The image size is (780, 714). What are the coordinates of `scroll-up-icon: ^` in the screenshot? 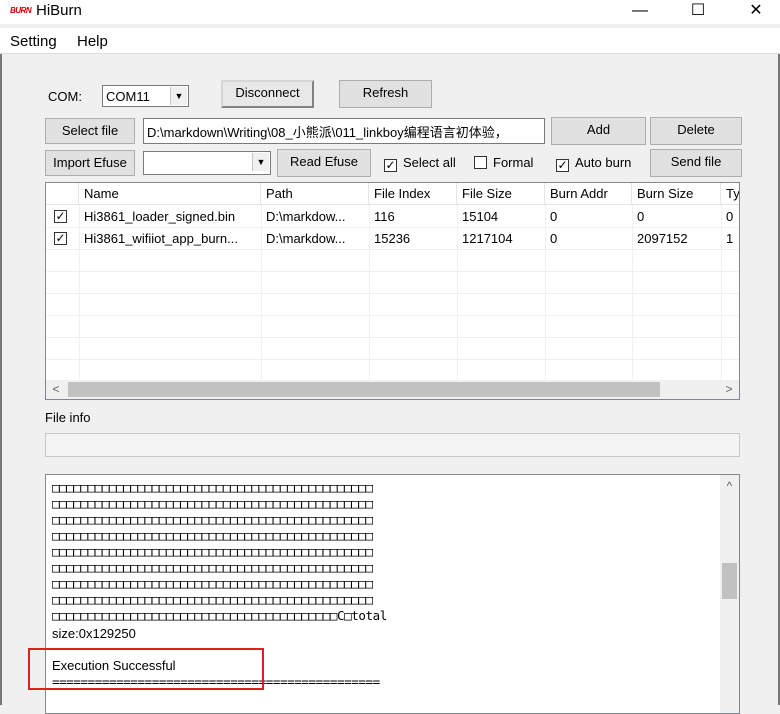 It's located at (729, 486).